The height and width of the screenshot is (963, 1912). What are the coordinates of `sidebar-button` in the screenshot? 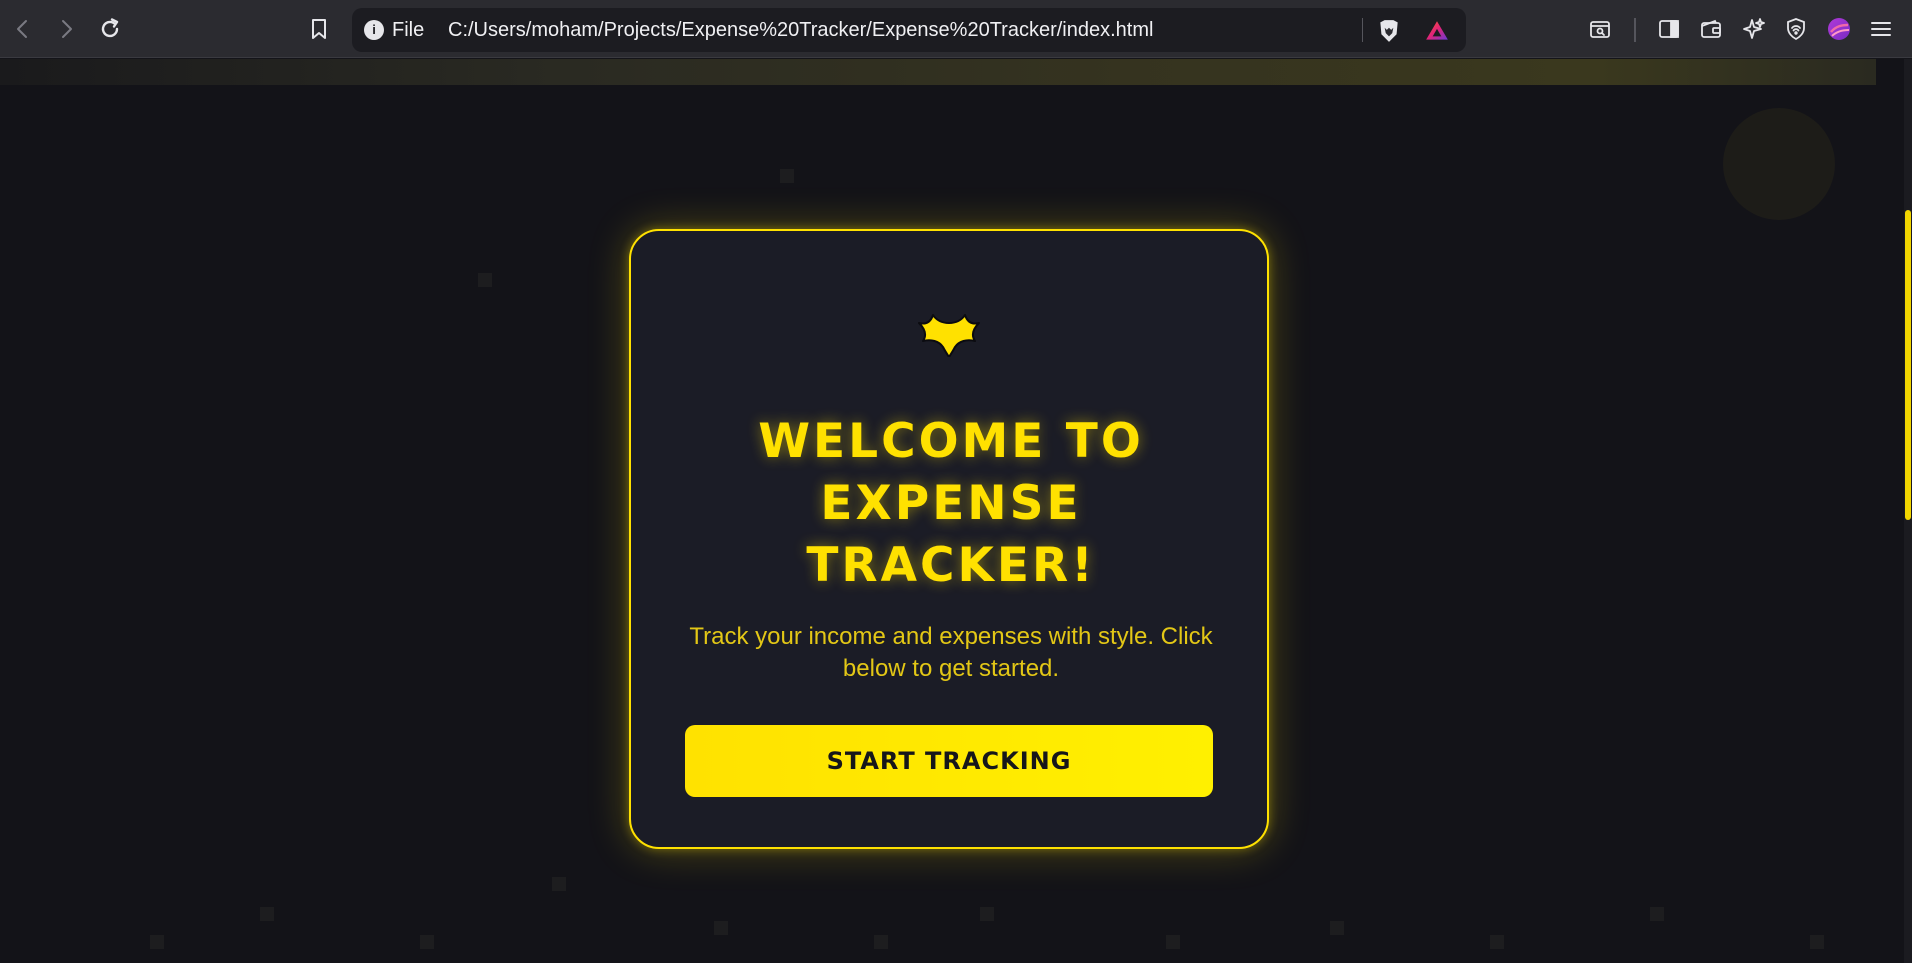 It's located at (1669, 29).